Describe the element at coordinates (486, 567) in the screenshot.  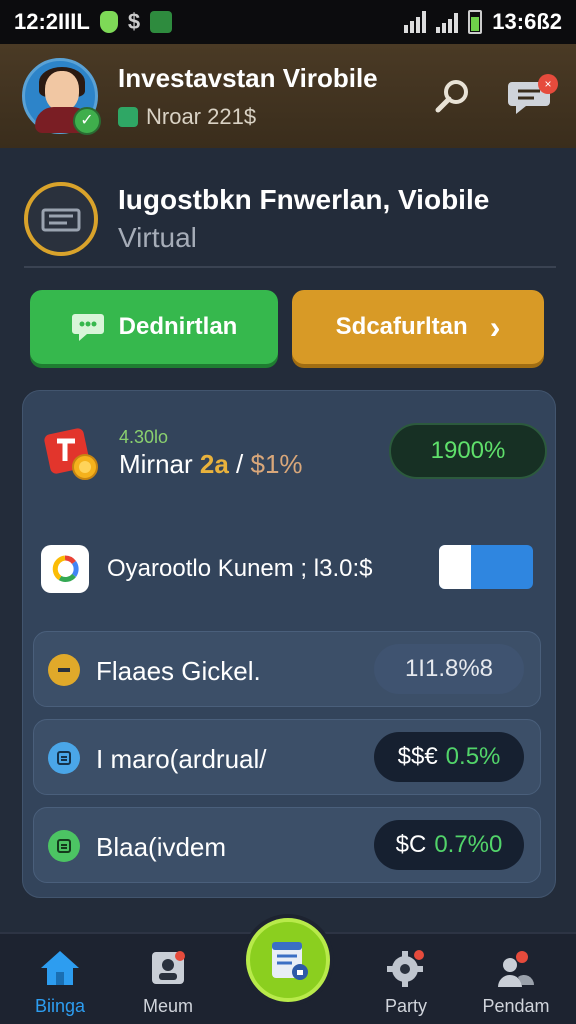
I see `auto-invest-toggle` at that location.